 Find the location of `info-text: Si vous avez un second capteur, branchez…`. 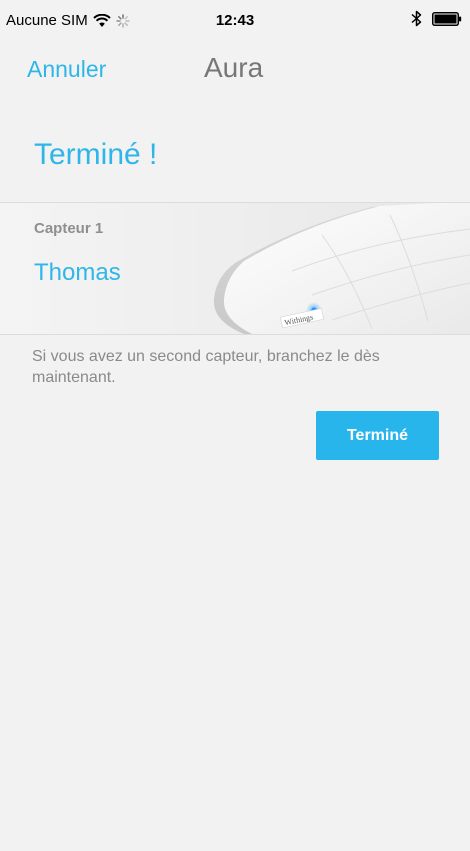

info-text: Si vous avez un second capteur, branchez… is located at coordinates (206, 367).